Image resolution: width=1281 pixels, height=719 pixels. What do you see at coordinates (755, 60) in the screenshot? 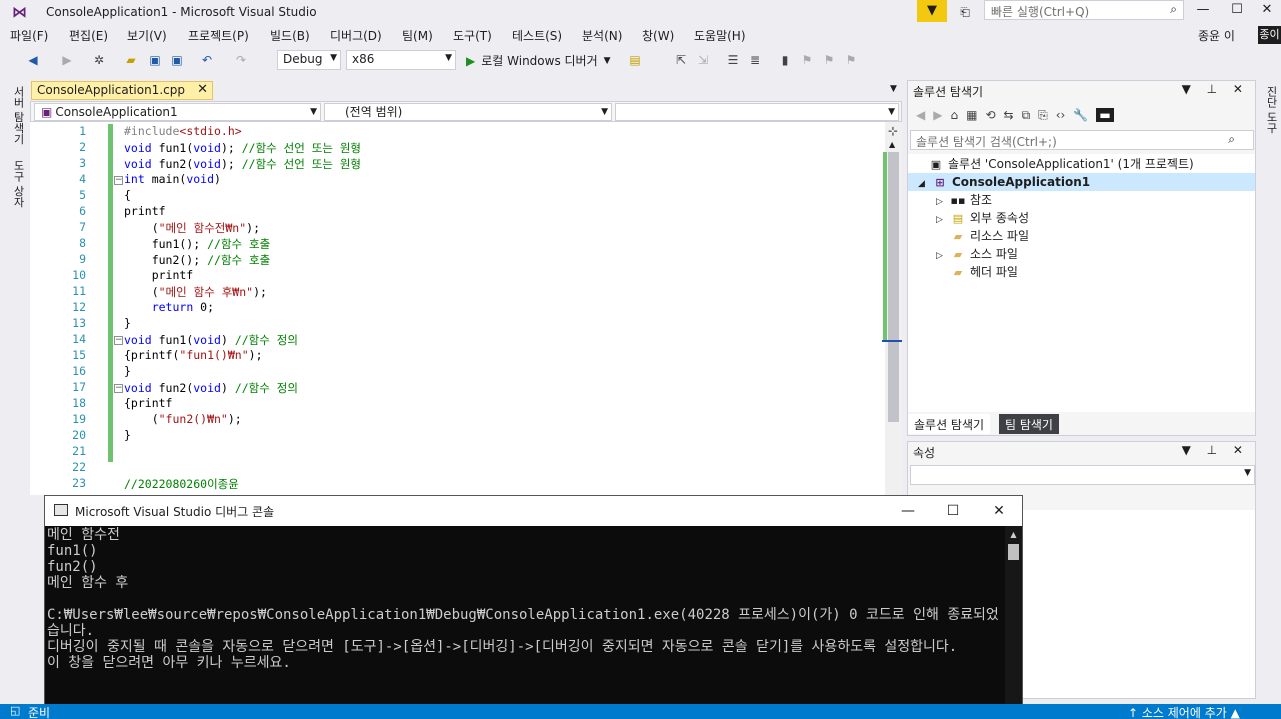
I see `comment-icon: ≣` at bounding box center [755, 60].